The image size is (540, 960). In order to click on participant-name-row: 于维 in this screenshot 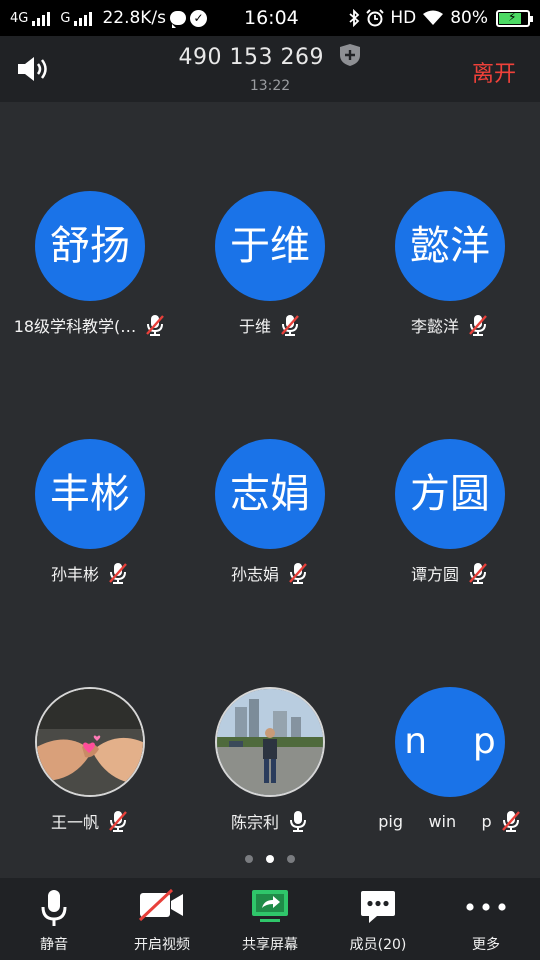, I will do `click(270, 325)`.